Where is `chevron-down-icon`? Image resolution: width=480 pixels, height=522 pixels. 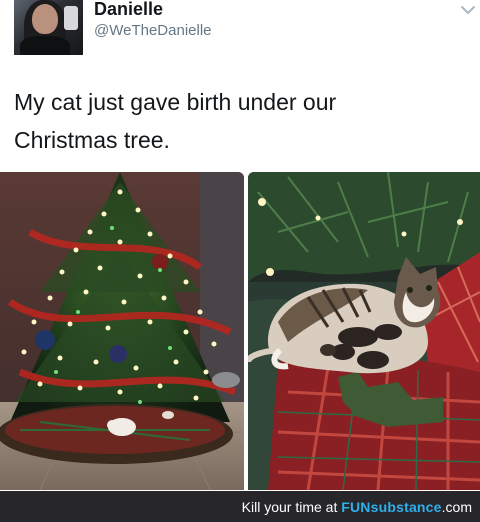 chevron-down-icon is located at coordinates (468, 10).